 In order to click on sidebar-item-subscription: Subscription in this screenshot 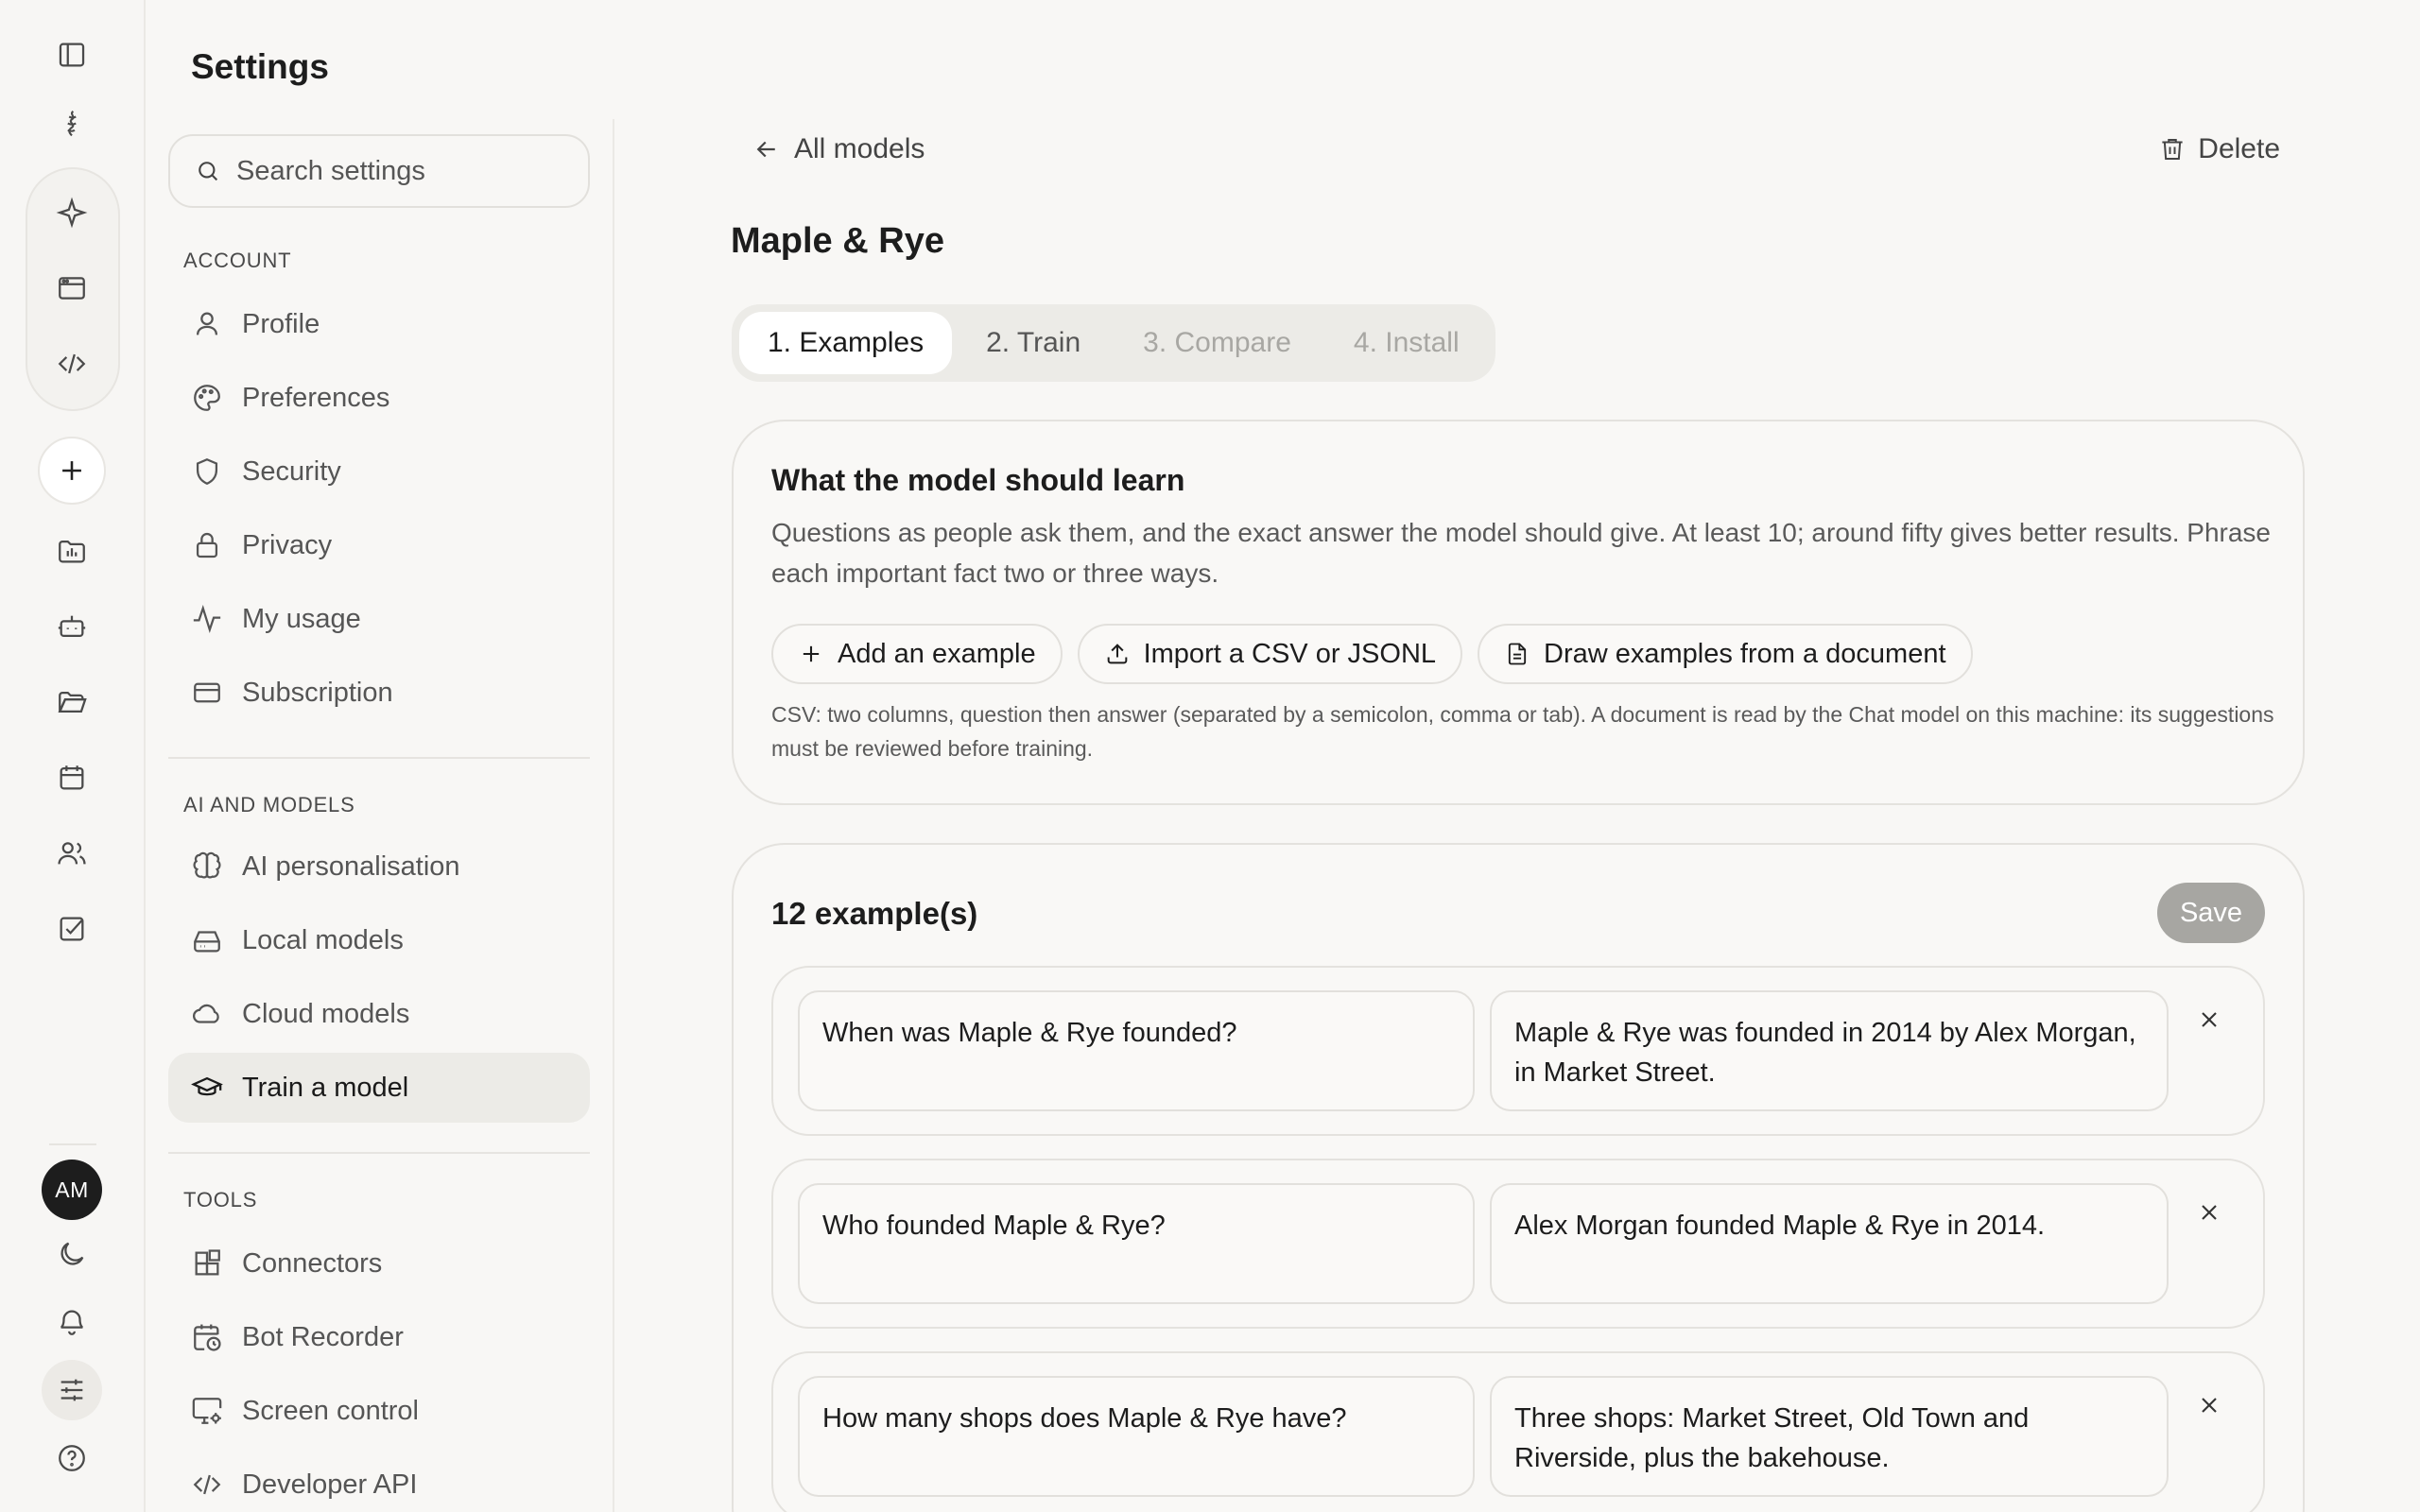, I will do `click(379, 693)`.